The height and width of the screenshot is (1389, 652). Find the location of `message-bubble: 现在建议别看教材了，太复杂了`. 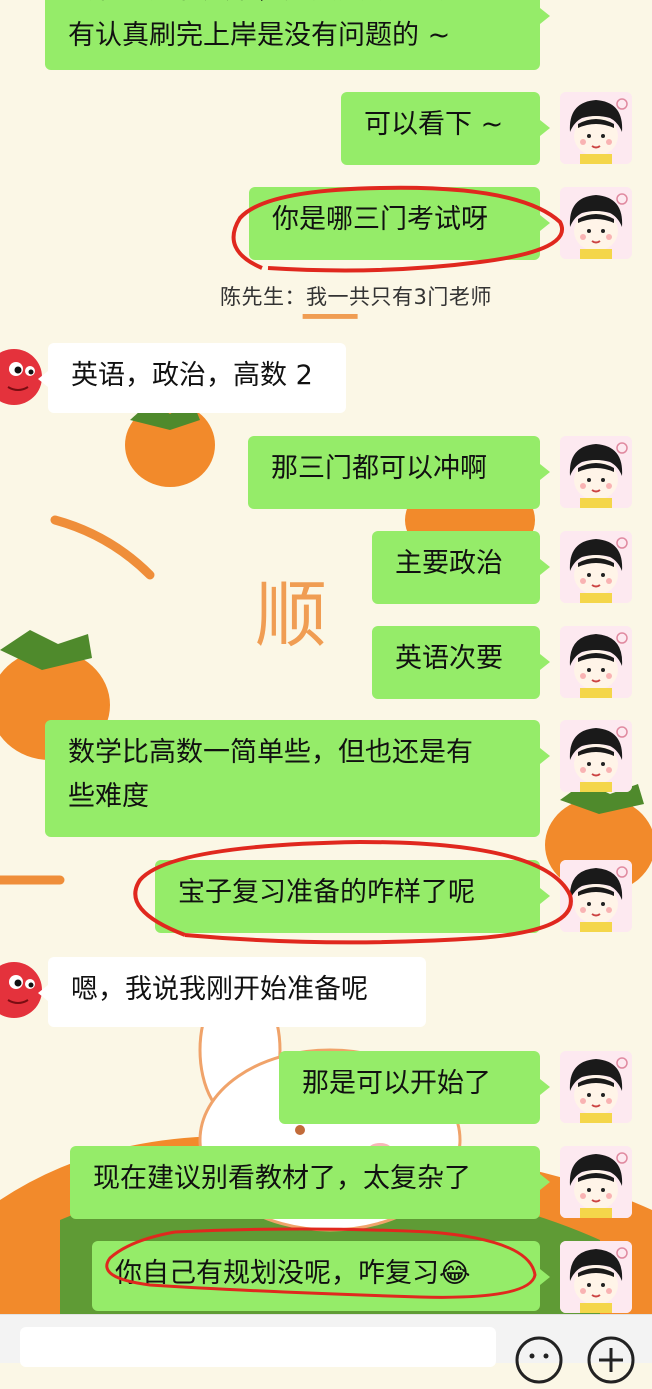

message-bubble: 现在建议别看教材了，太复杂了 is located at coordinates (310, 1182).